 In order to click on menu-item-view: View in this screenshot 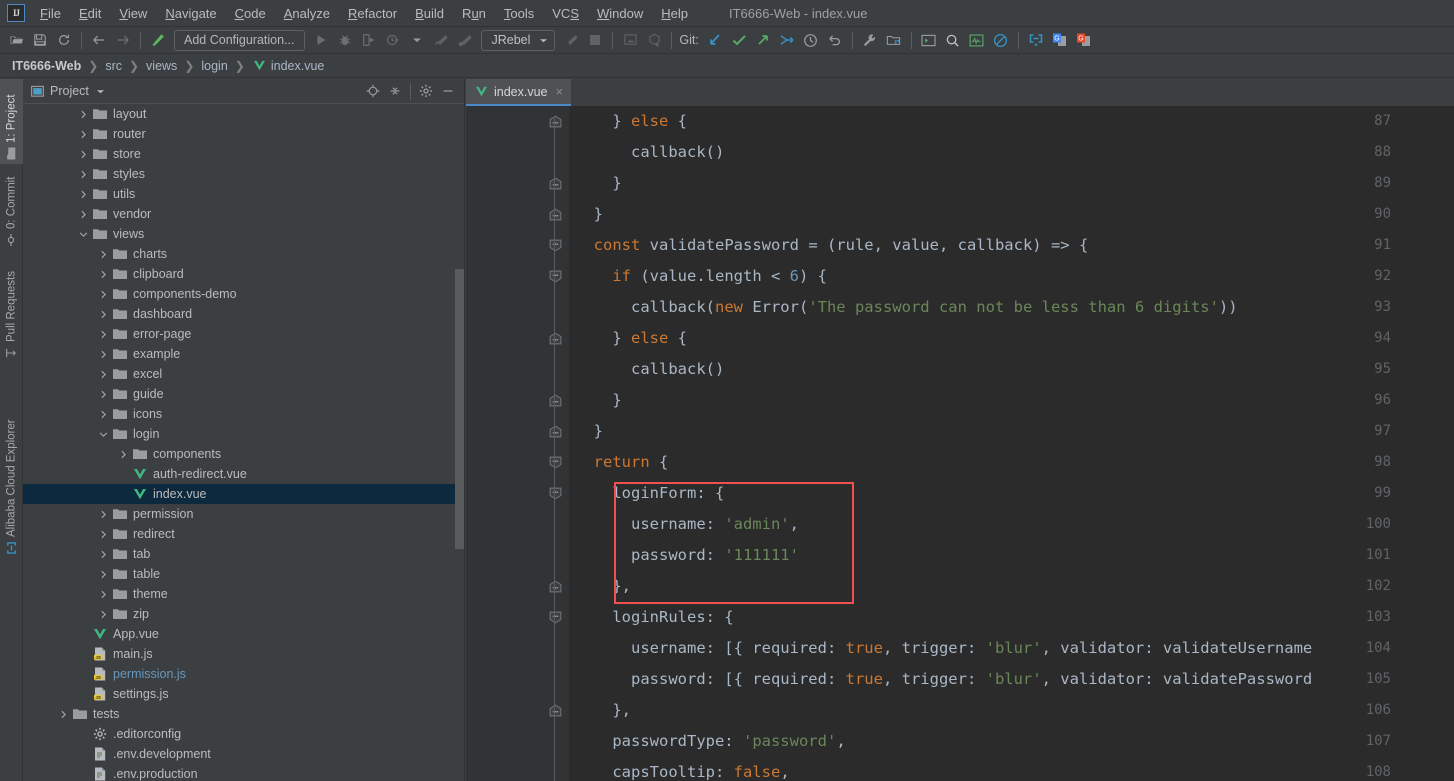, I will do `click(133, 13)`.